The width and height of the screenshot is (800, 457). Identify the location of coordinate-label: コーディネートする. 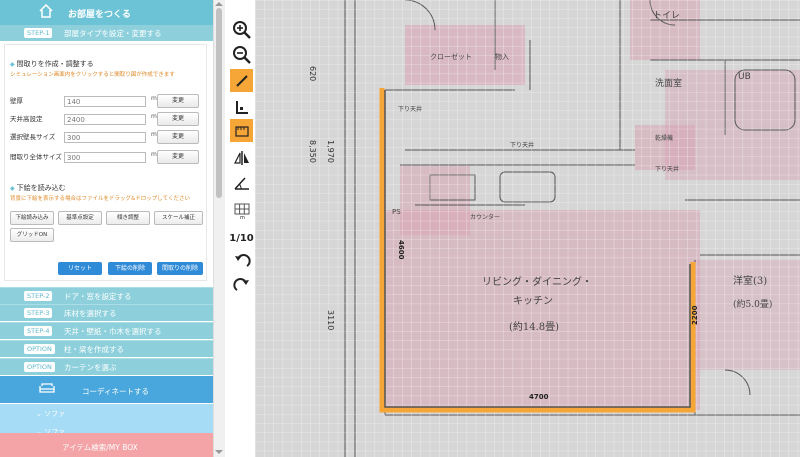
(115, 391).